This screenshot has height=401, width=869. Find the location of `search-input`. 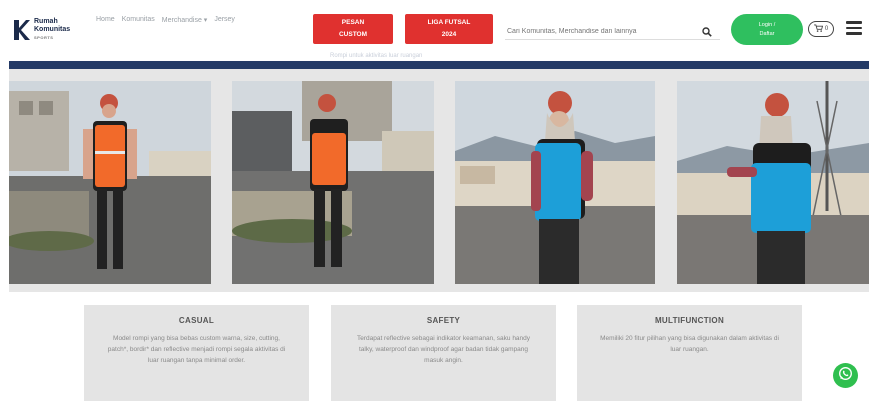

search-input is located at coordinates (600, 31).